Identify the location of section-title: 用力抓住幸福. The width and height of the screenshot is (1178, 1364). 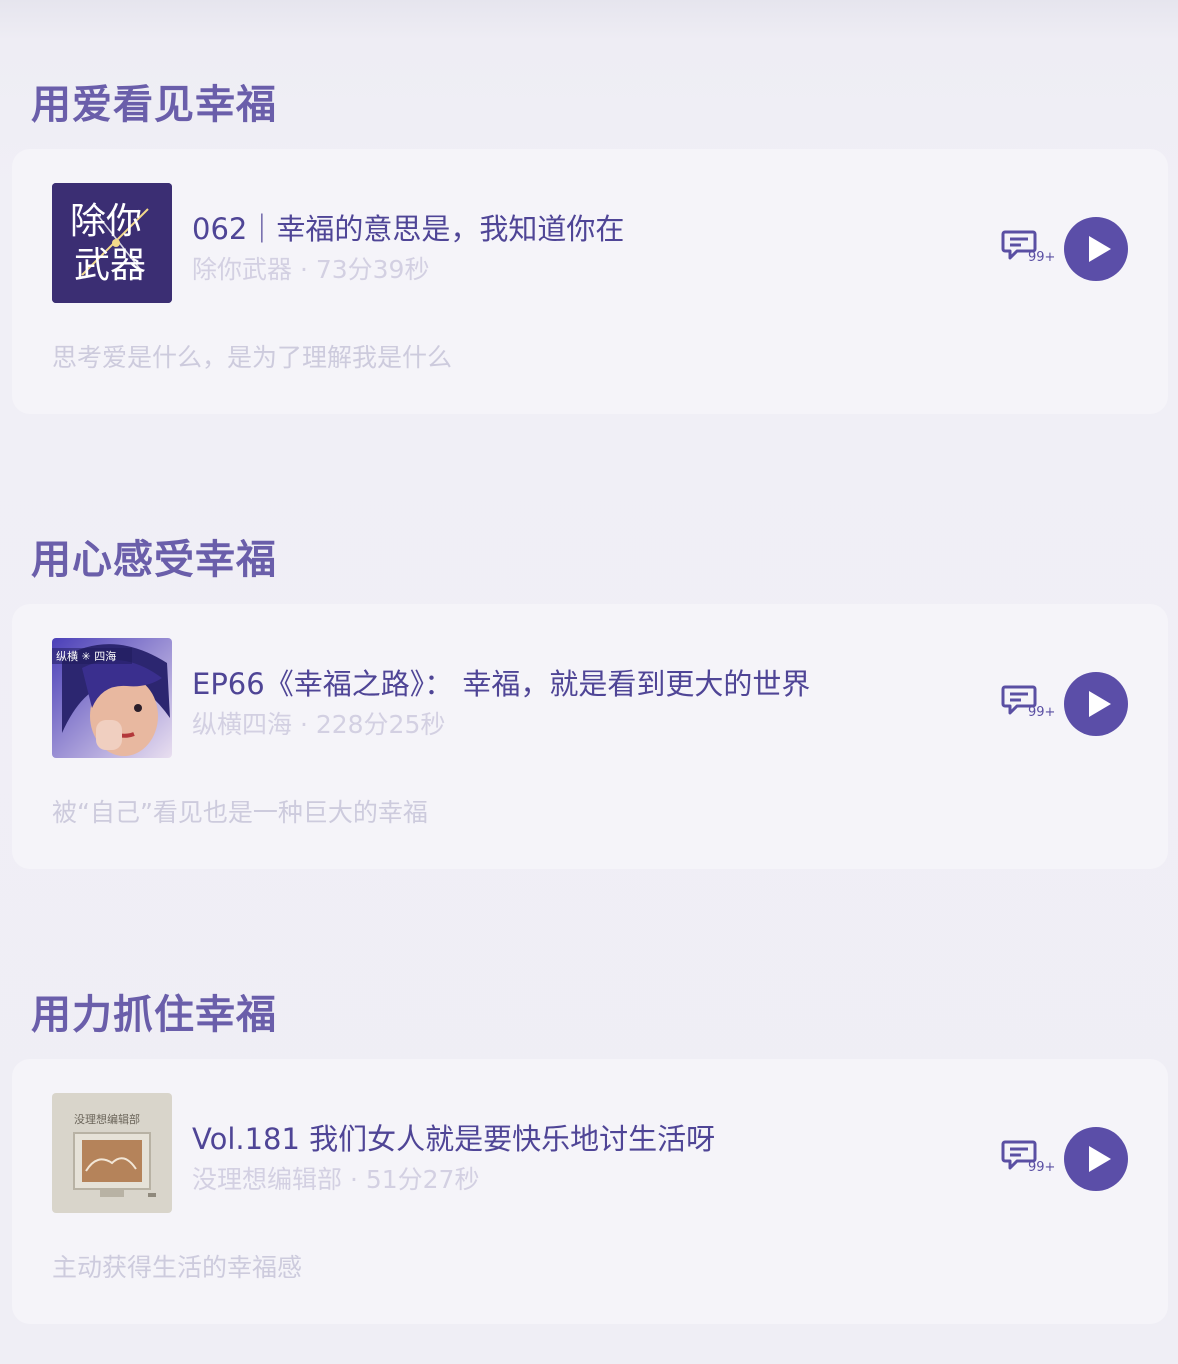
(154, 1015).